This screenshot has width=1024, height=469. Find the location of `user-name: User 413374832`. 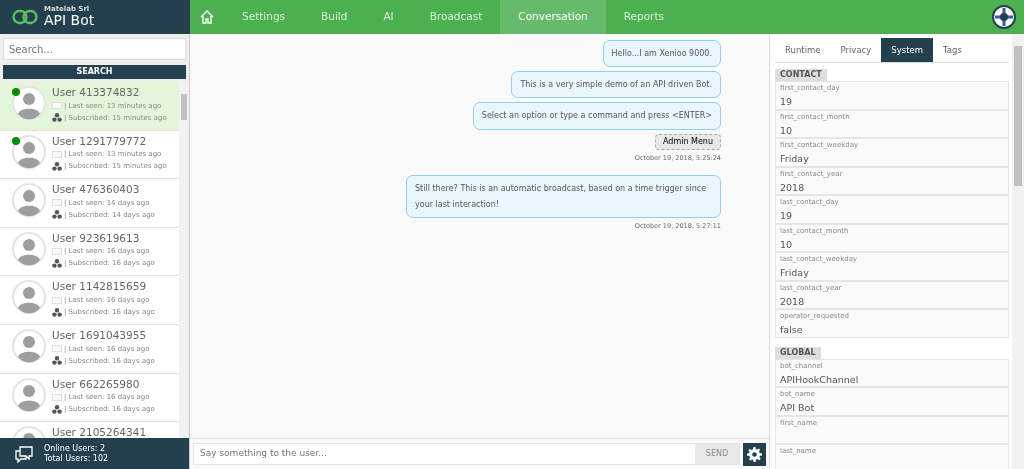

user-name: User 413374832 is located at coordinates (96, 93).